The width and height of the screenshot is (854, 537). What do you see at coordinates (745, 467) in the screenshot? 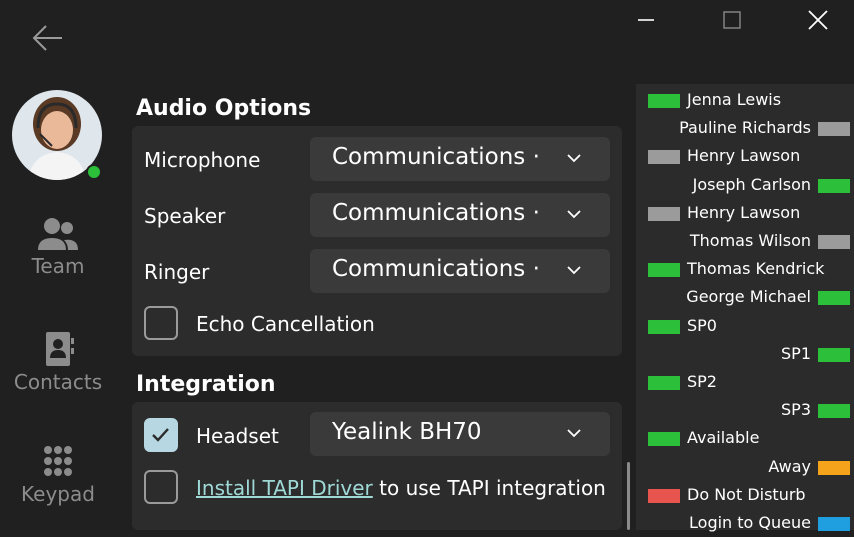
I see `team-member: Away` at bounding box center [745, 467].